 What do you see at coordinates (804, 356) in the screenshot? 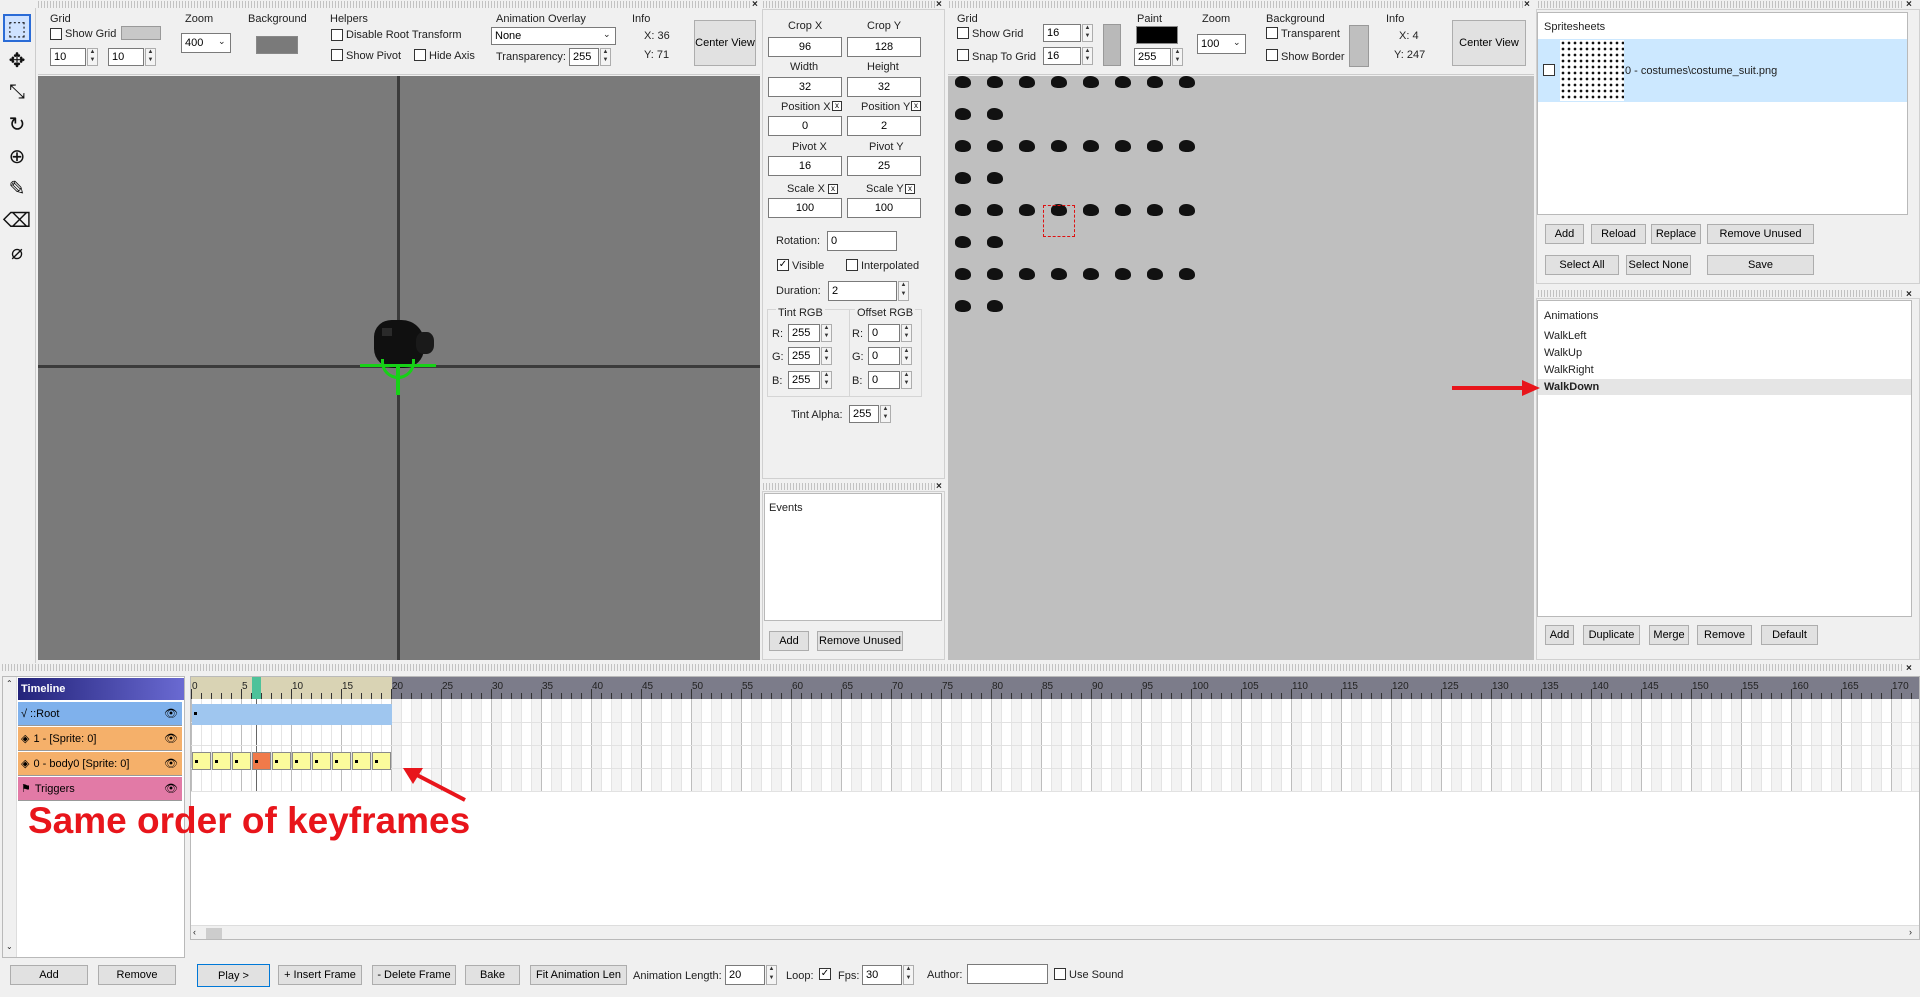
I see `tint-g-input: 255` at bounding box center [804, 356].